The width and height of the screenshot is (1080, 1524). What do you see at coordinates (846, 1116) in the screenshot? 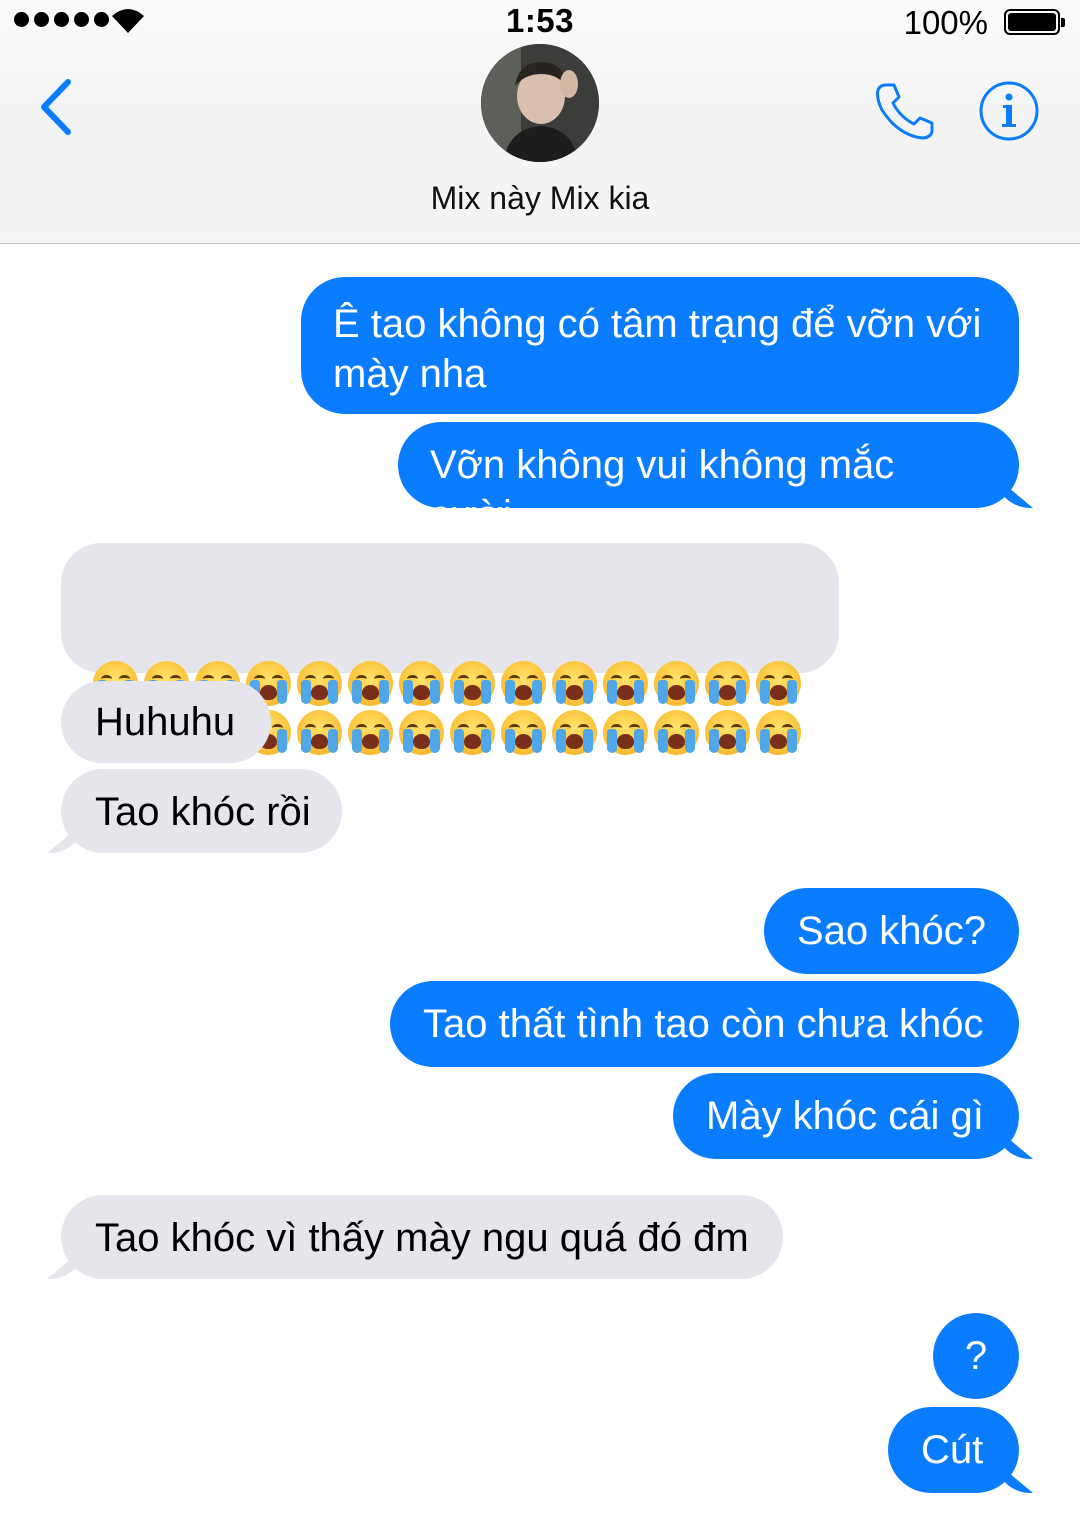
I see `message-bubble-sent: Mày khóc cái gì` at bounding box center [846, 1116].